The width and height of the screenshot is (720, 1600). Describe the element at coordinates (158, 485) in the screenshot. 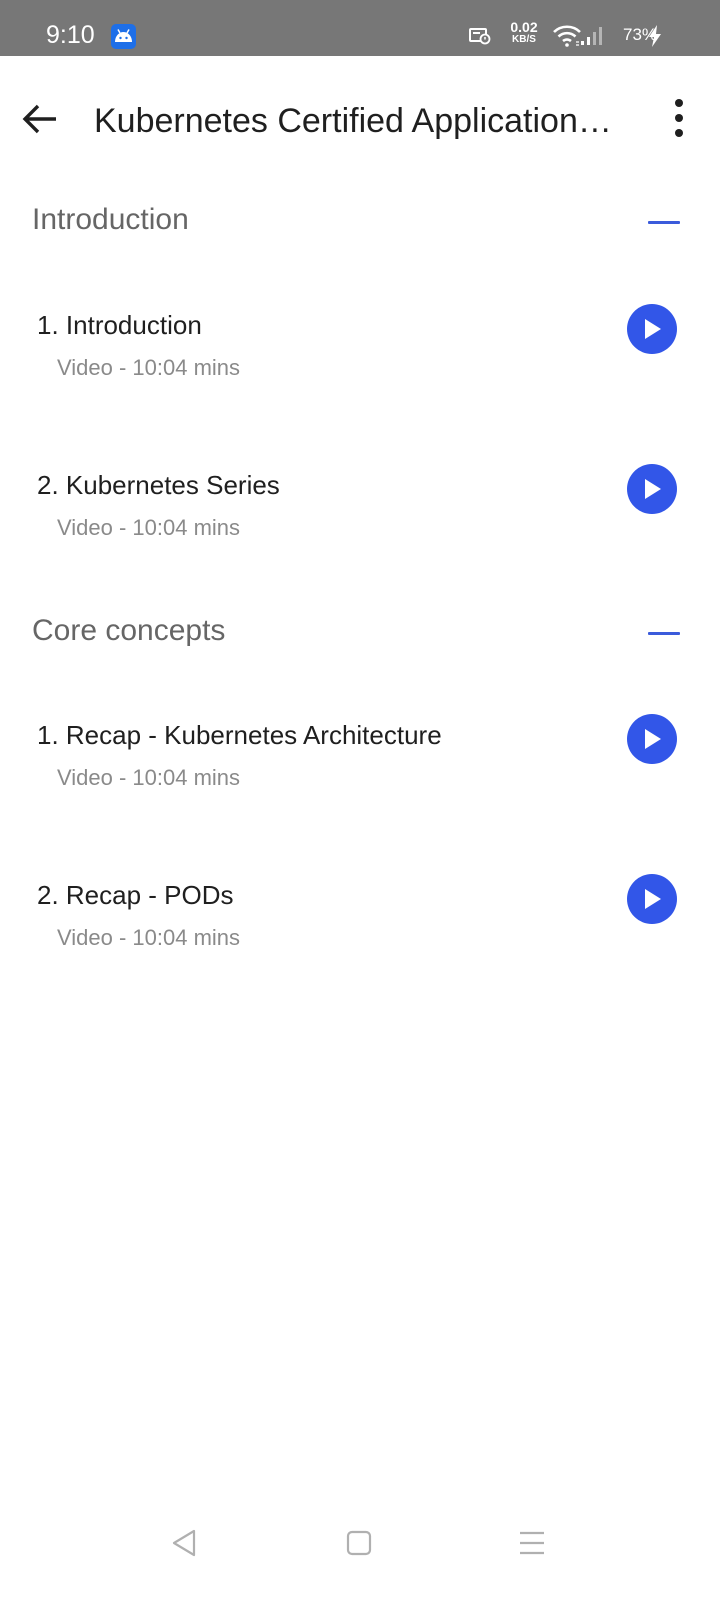

I see `lesson-title: 2. Kubernetes Series` at that location.